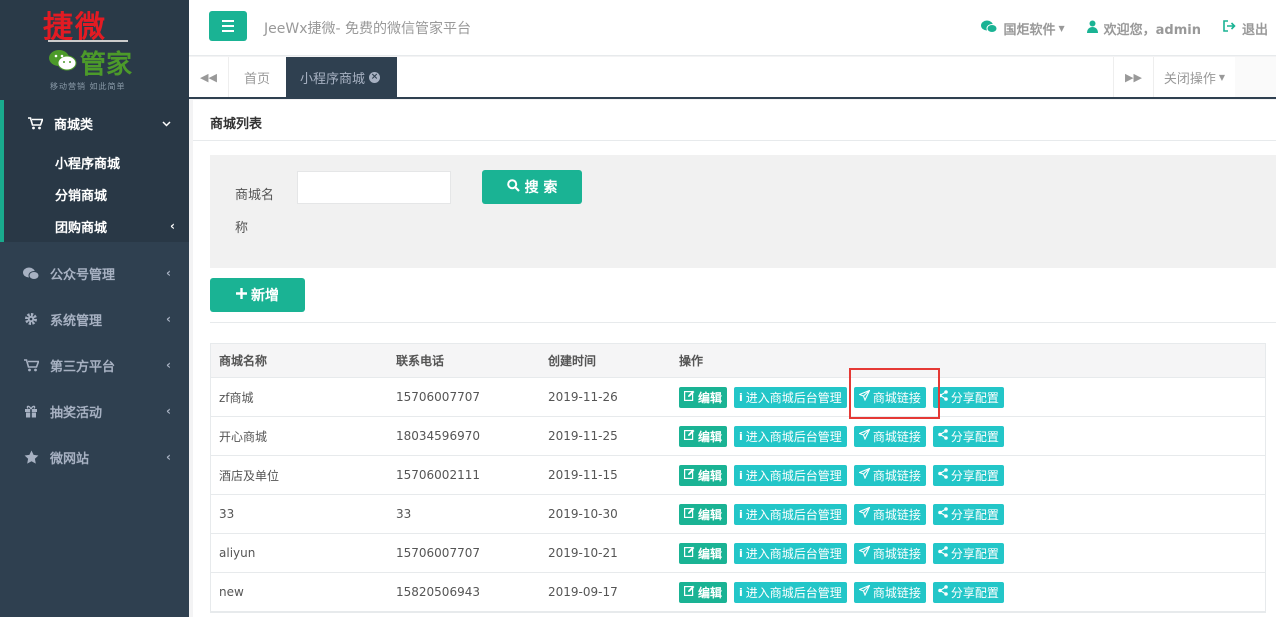  I want to click on tab-scroll-left-button: ◀◀, so click(209, 77).